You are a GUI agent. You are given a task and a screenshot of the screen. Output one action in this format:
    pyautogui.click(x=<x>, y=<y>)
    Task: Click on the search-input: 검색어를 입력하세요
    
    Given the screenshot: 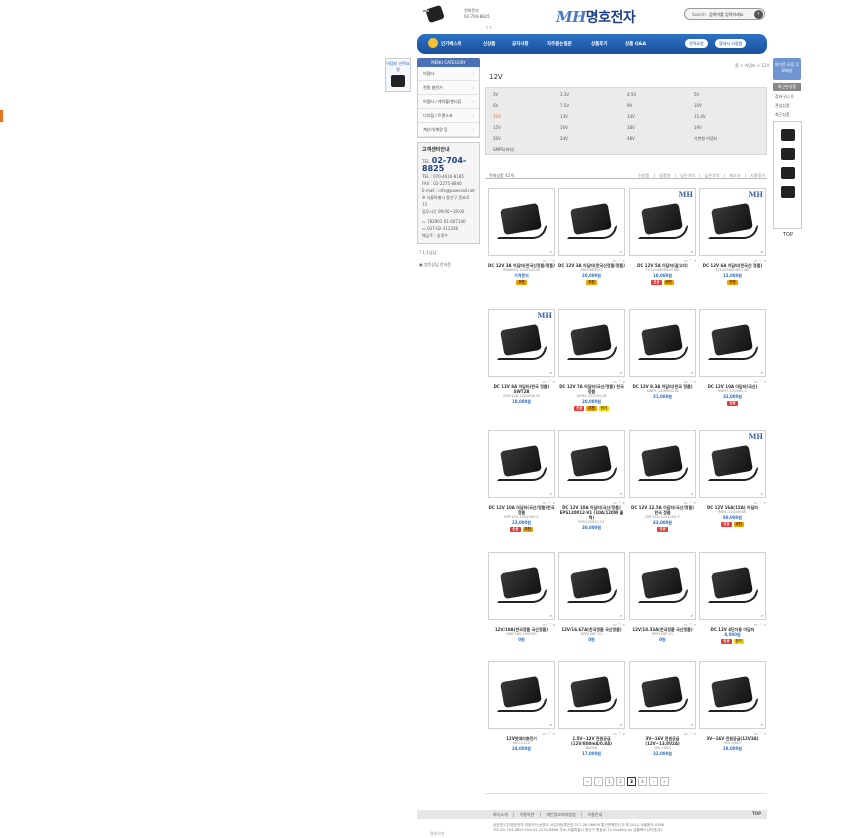 What is the action you would take?
    pyautogui.click(x=726, y=15)
    